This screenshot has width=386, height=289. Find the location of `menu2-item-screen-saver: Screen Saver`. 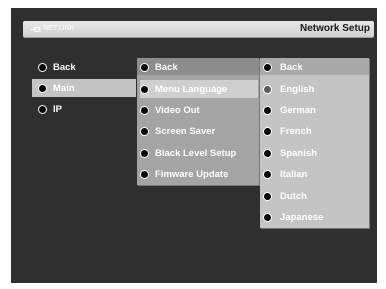

menu2-item-screen-saver: Screen Saver is located at coordinates (199, 131).